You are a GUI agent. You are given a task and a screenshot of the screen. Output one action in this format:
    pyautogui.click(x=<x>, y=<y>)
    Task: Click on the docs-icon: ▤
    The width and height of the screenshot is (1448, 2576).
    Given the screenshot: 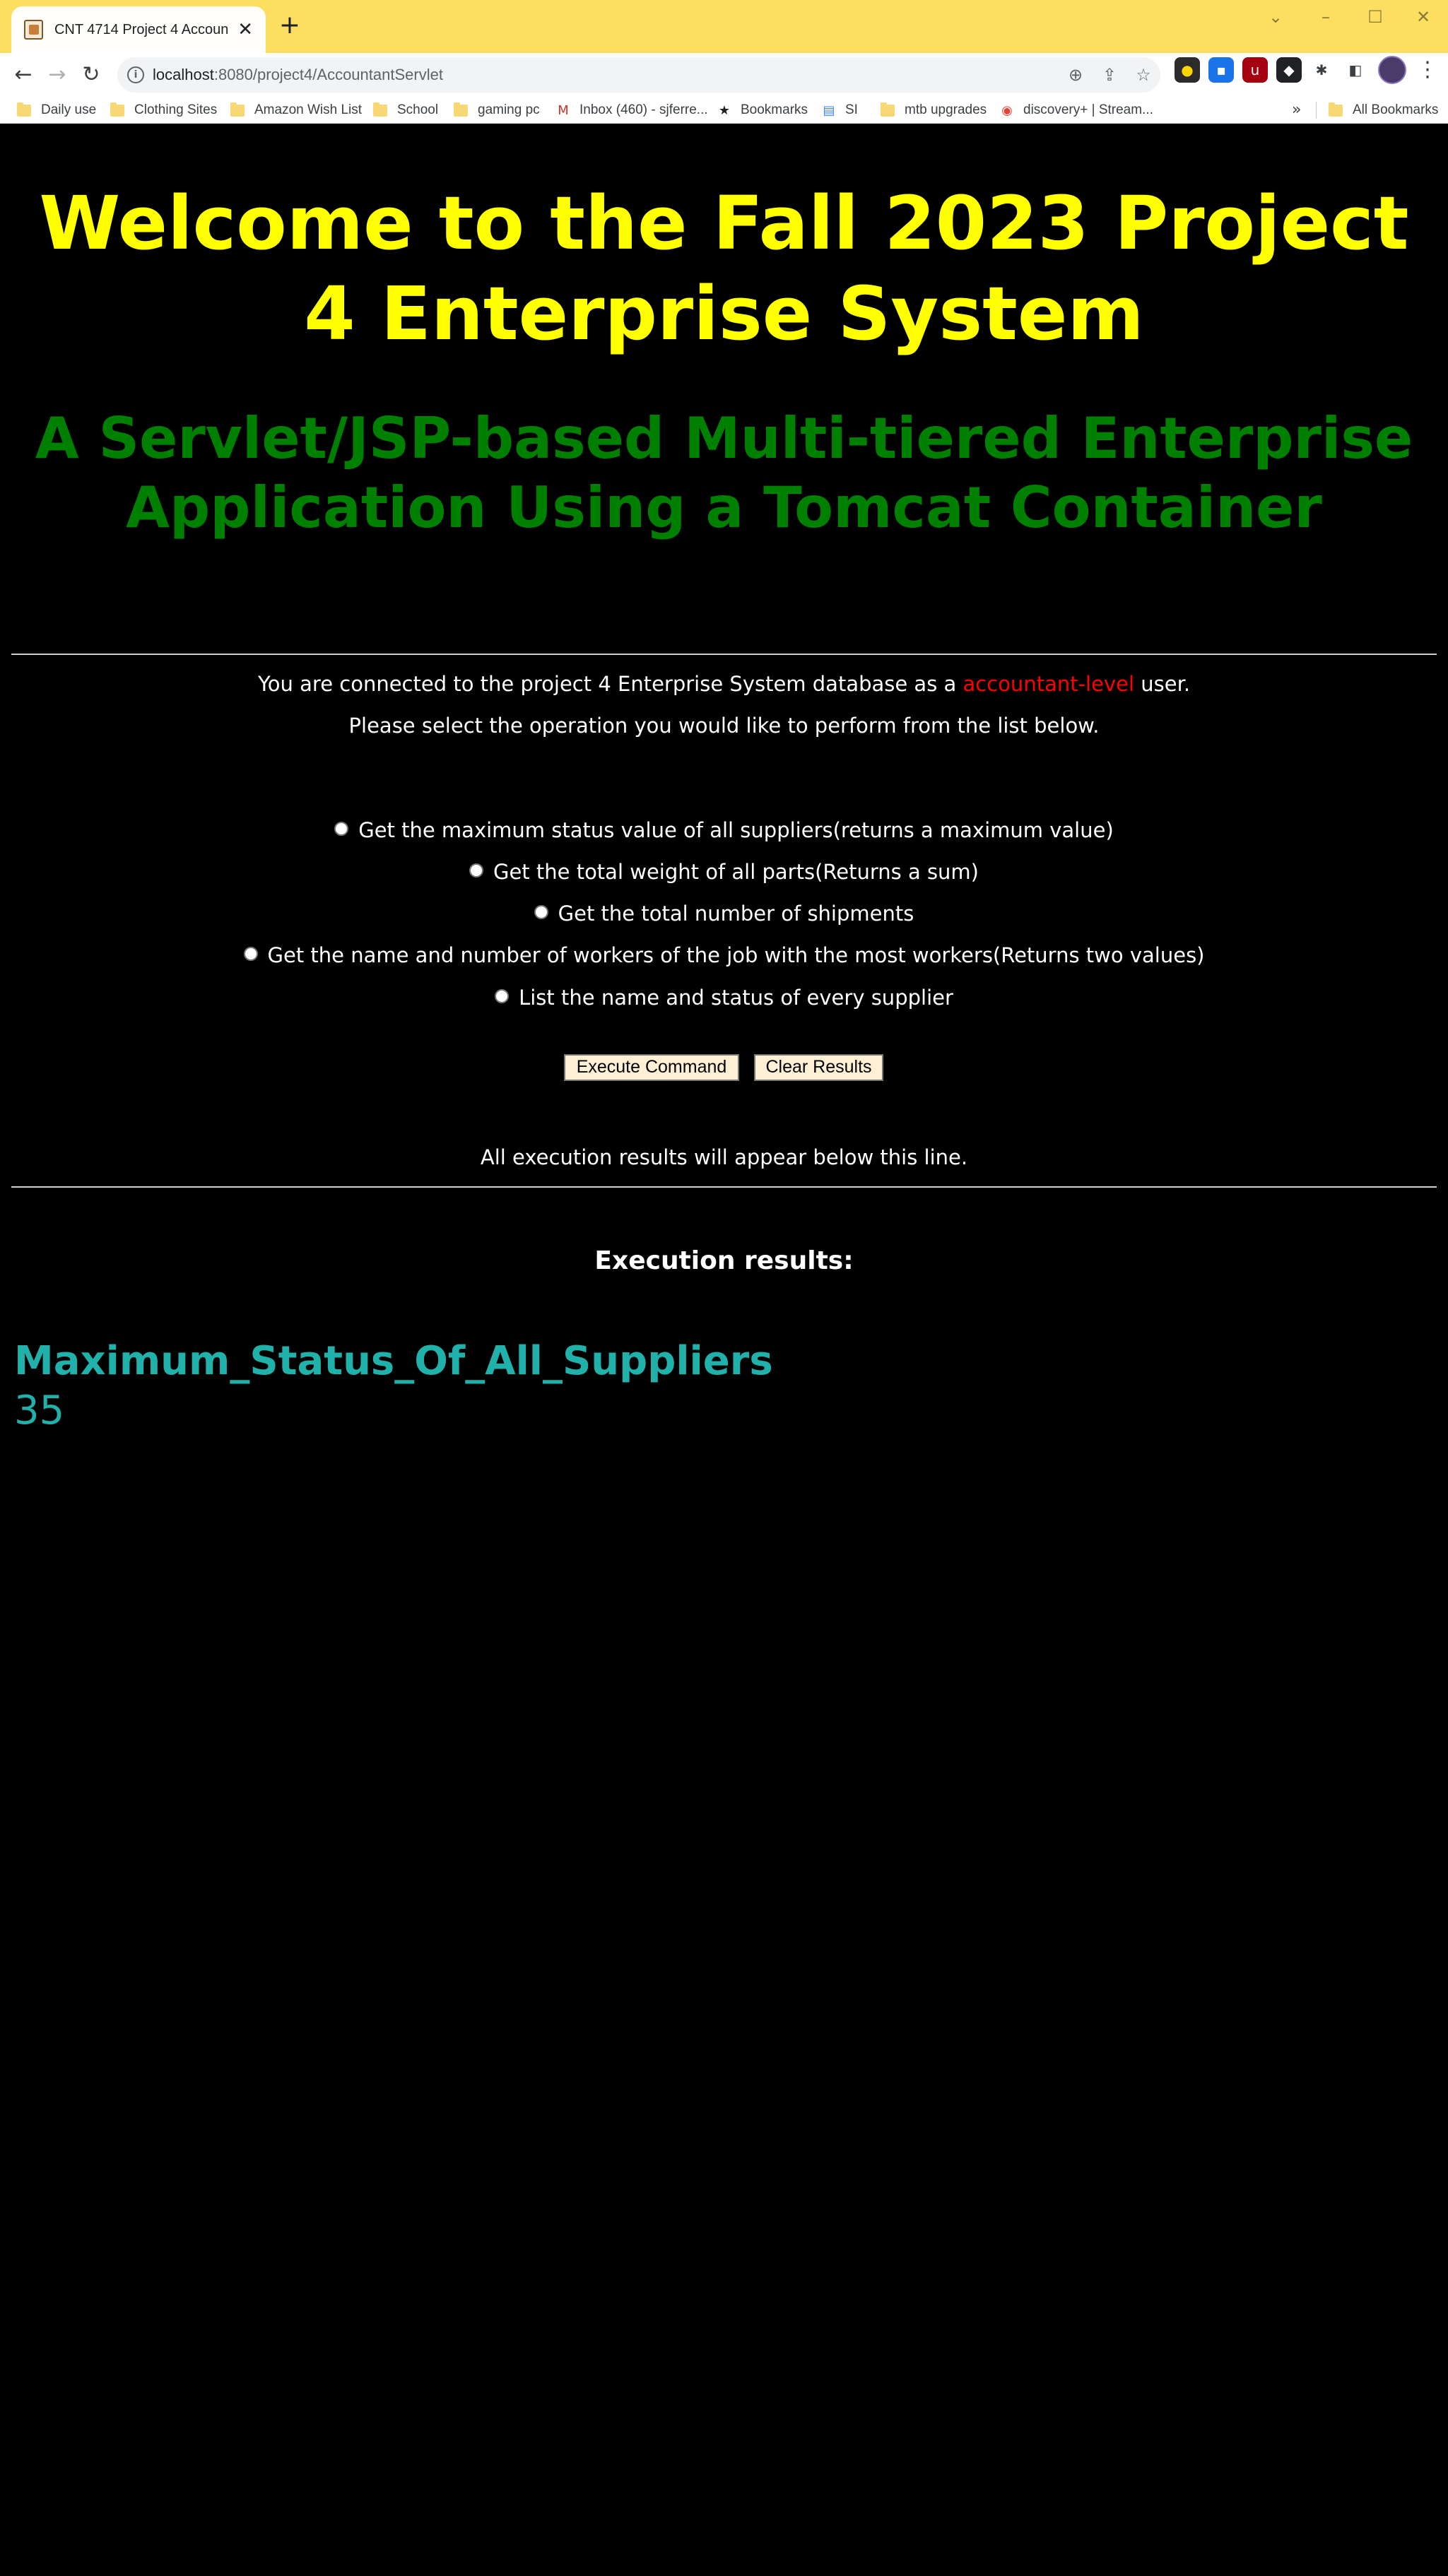 What is the action you would take?
    pyautogui.click(x=829, y=110)
    